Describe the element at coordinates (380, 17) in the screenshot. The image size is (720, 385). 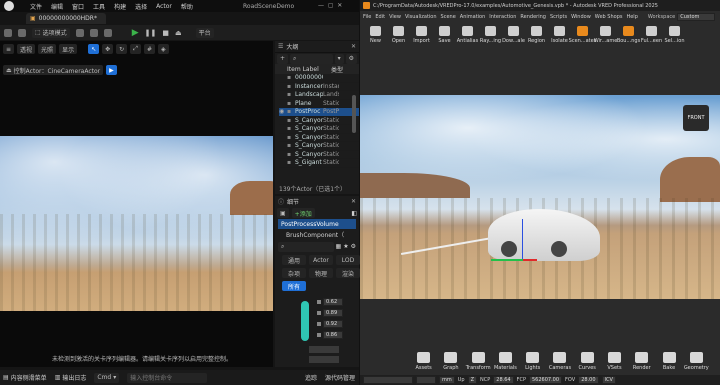
I see `vred-menu-item: Edit` at that location.